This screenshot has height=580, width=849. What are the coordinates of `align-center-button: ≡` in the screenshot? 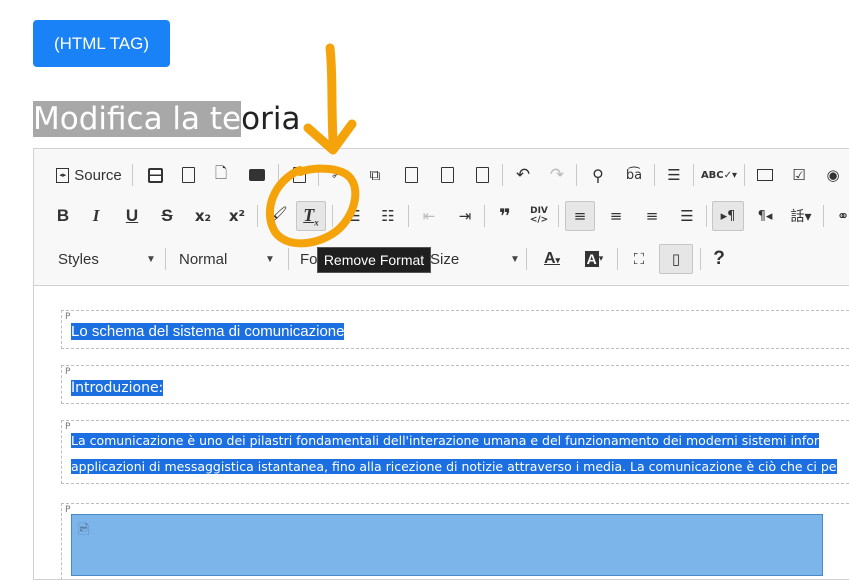 It's located at (616, 216).